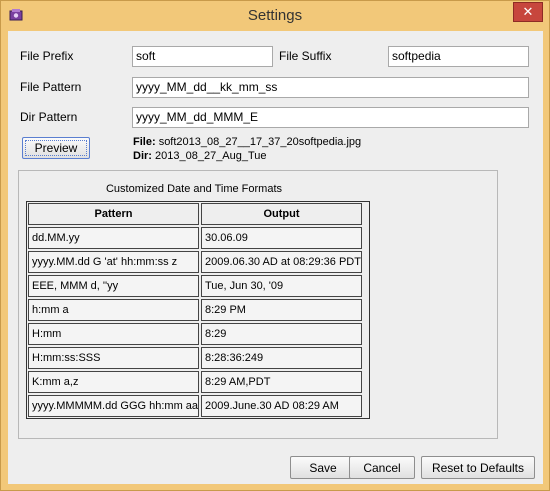 The image size is (550, 491). I want to click on file-suffix-input: softpedia, so click(458, 56).